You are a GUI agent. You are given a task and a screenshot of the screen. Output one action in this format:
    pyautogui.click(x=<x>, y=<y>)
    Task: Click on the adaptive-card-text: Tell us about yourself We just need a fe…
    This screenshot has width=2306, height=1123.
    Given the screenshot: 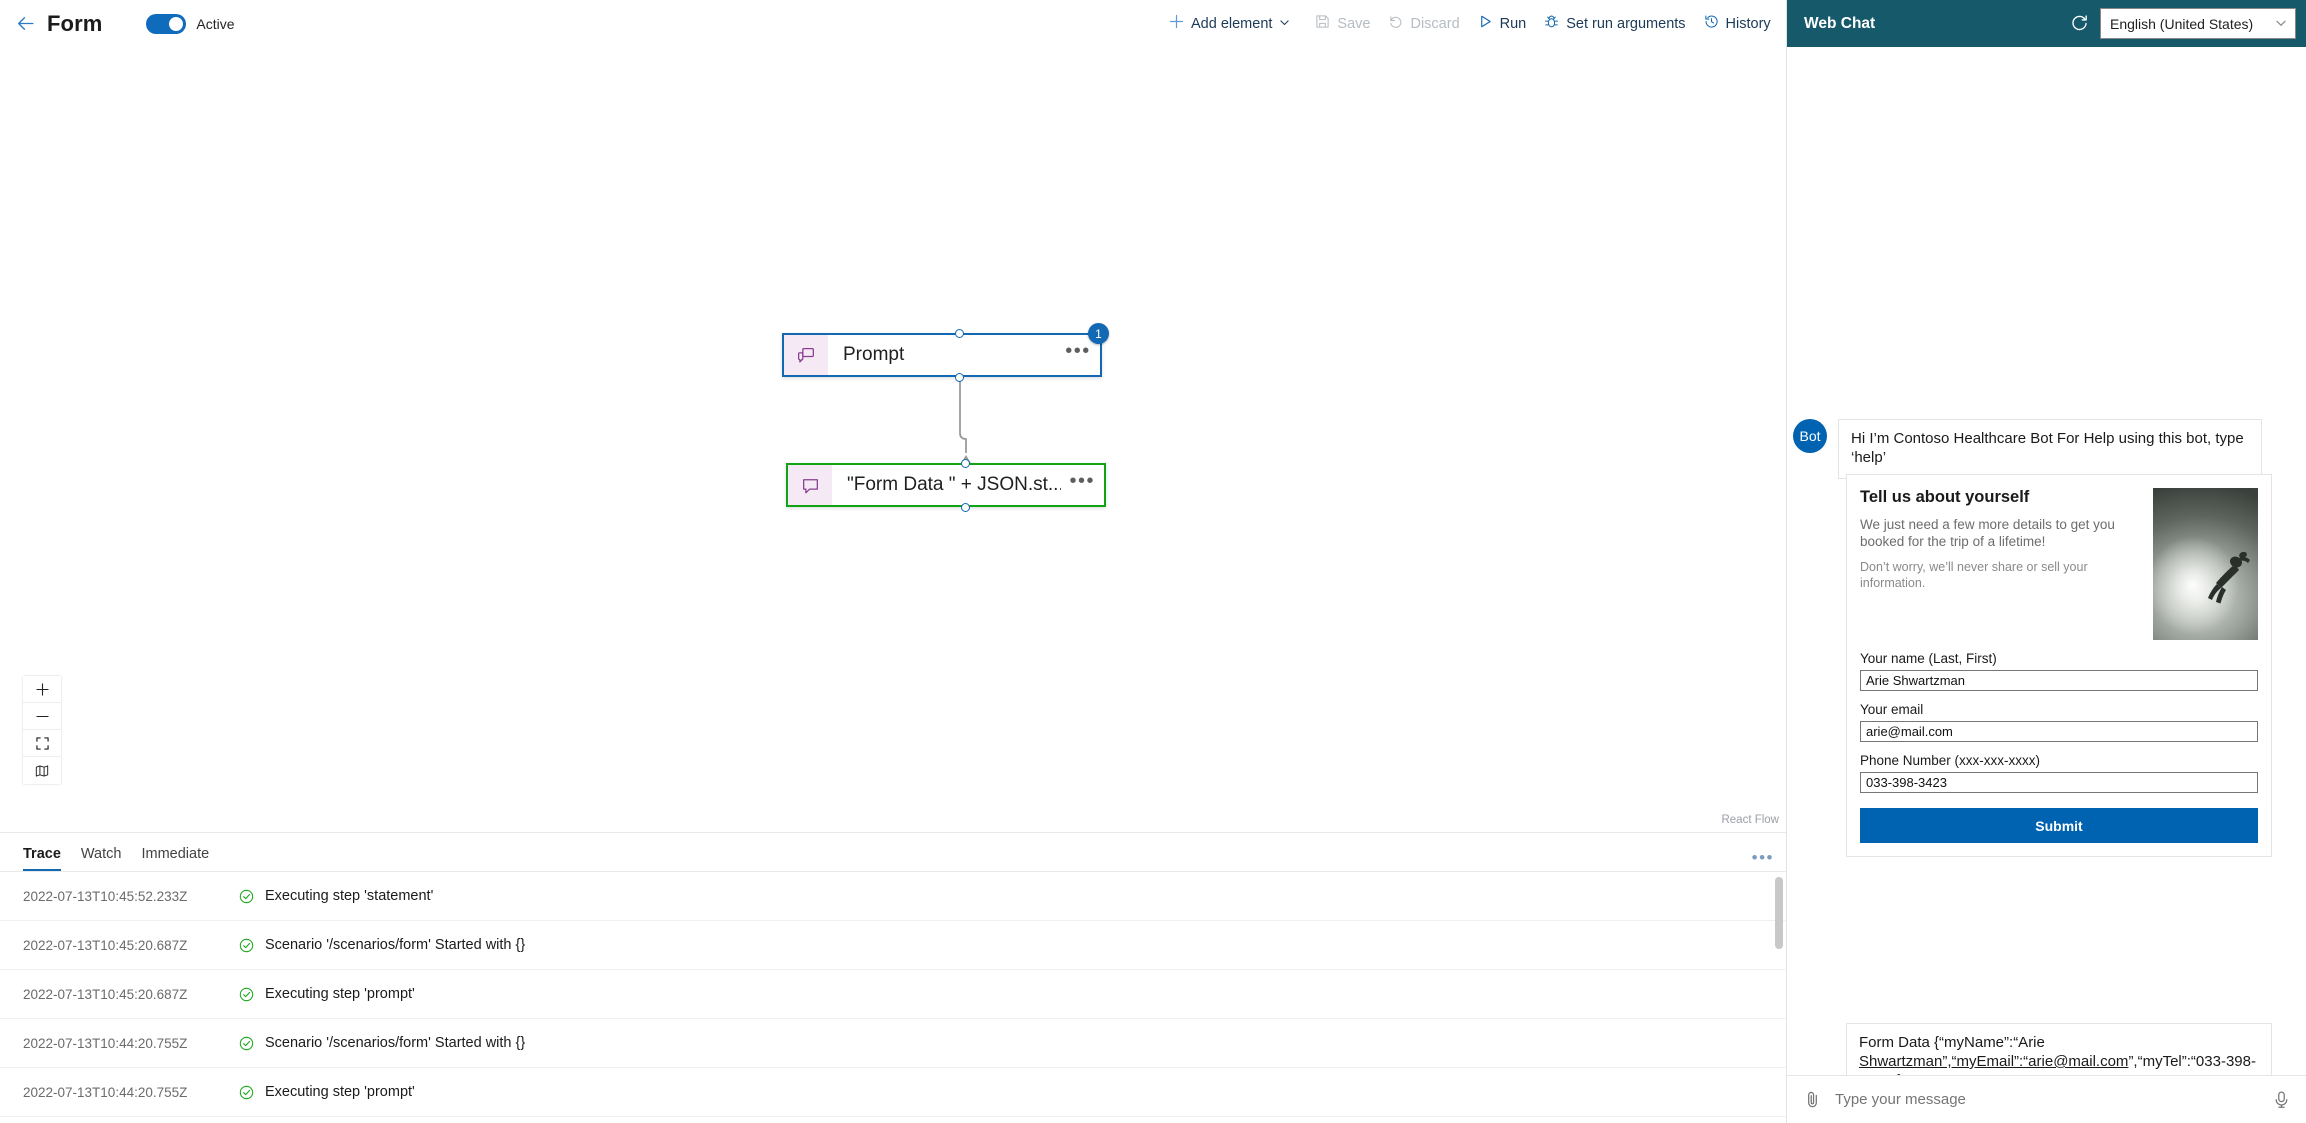 What is the action you would take?
    pyautogui.click(x=2006, y=564)
    